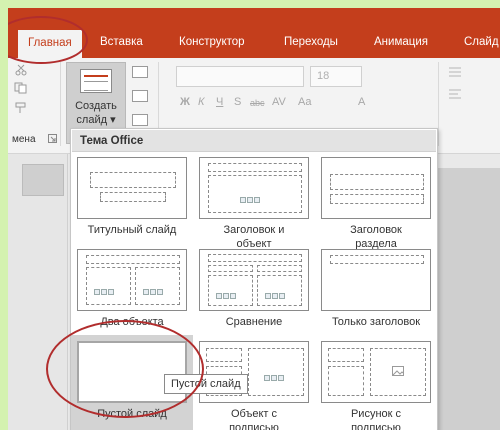 The height and width of the screenshot is (430, 500). Describe the element at coordinates (455, 94) in the screenshot. I see `align-icon` at that location.